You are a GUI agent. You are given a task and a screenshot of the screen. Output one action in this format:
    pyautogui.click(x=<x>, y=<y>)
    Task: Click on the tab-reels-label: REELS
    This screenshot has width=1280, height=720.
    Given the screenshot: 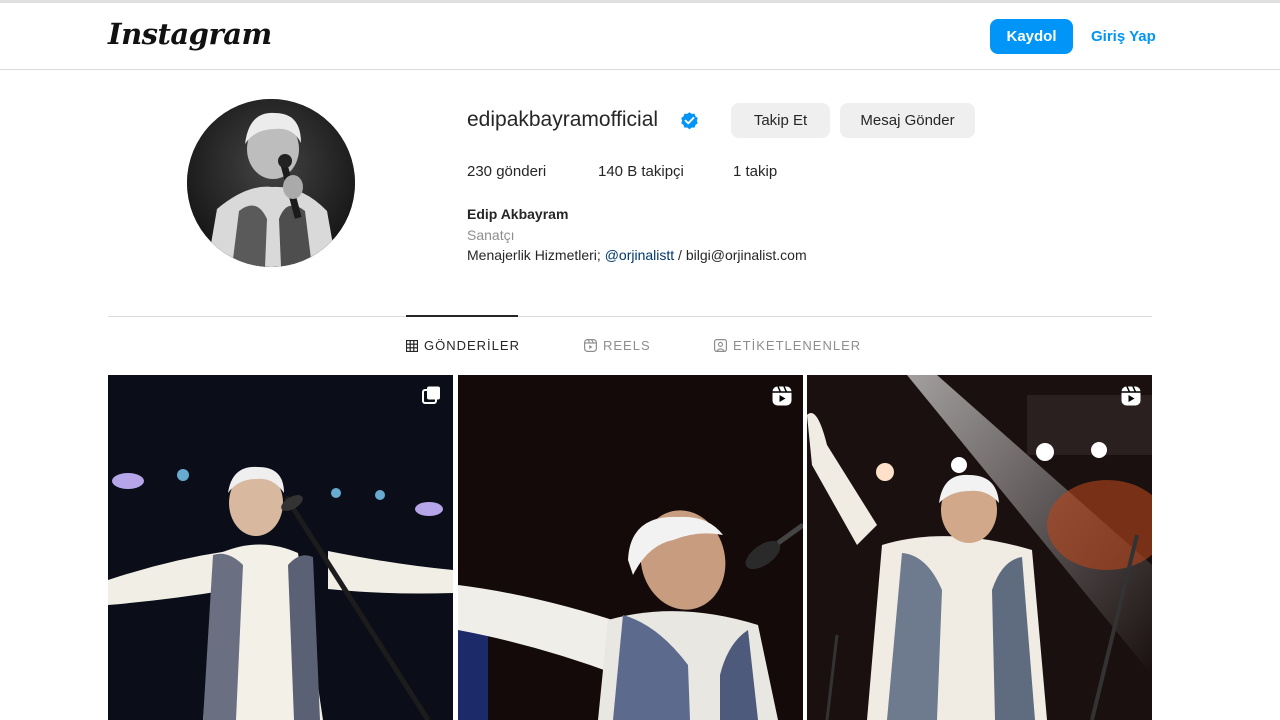 What is the action you would take?
    pyautogui.click(x=627, y=345)
    